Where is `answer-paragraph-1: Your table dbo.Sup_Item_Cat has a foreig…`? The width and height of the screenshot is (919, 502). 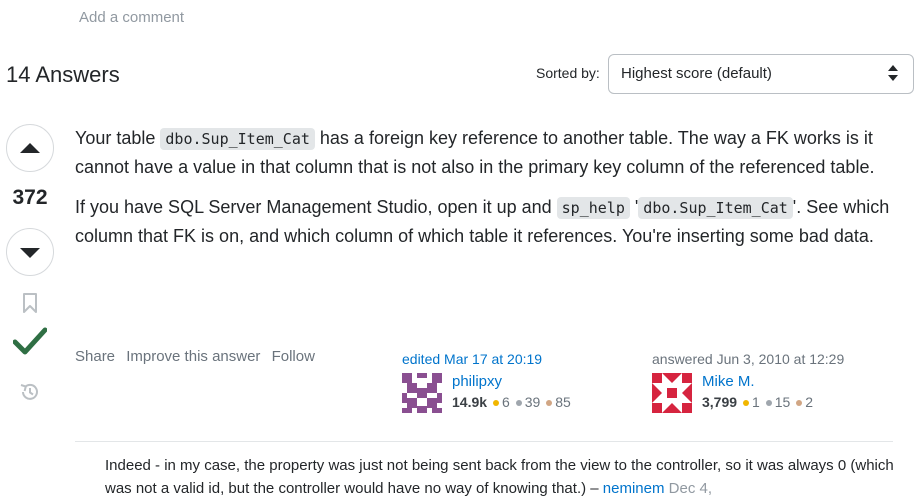 answer-paragraph-1: Your table dbo.Sup_Item_Cat has a foreig… is located at coordinates (475, 152).